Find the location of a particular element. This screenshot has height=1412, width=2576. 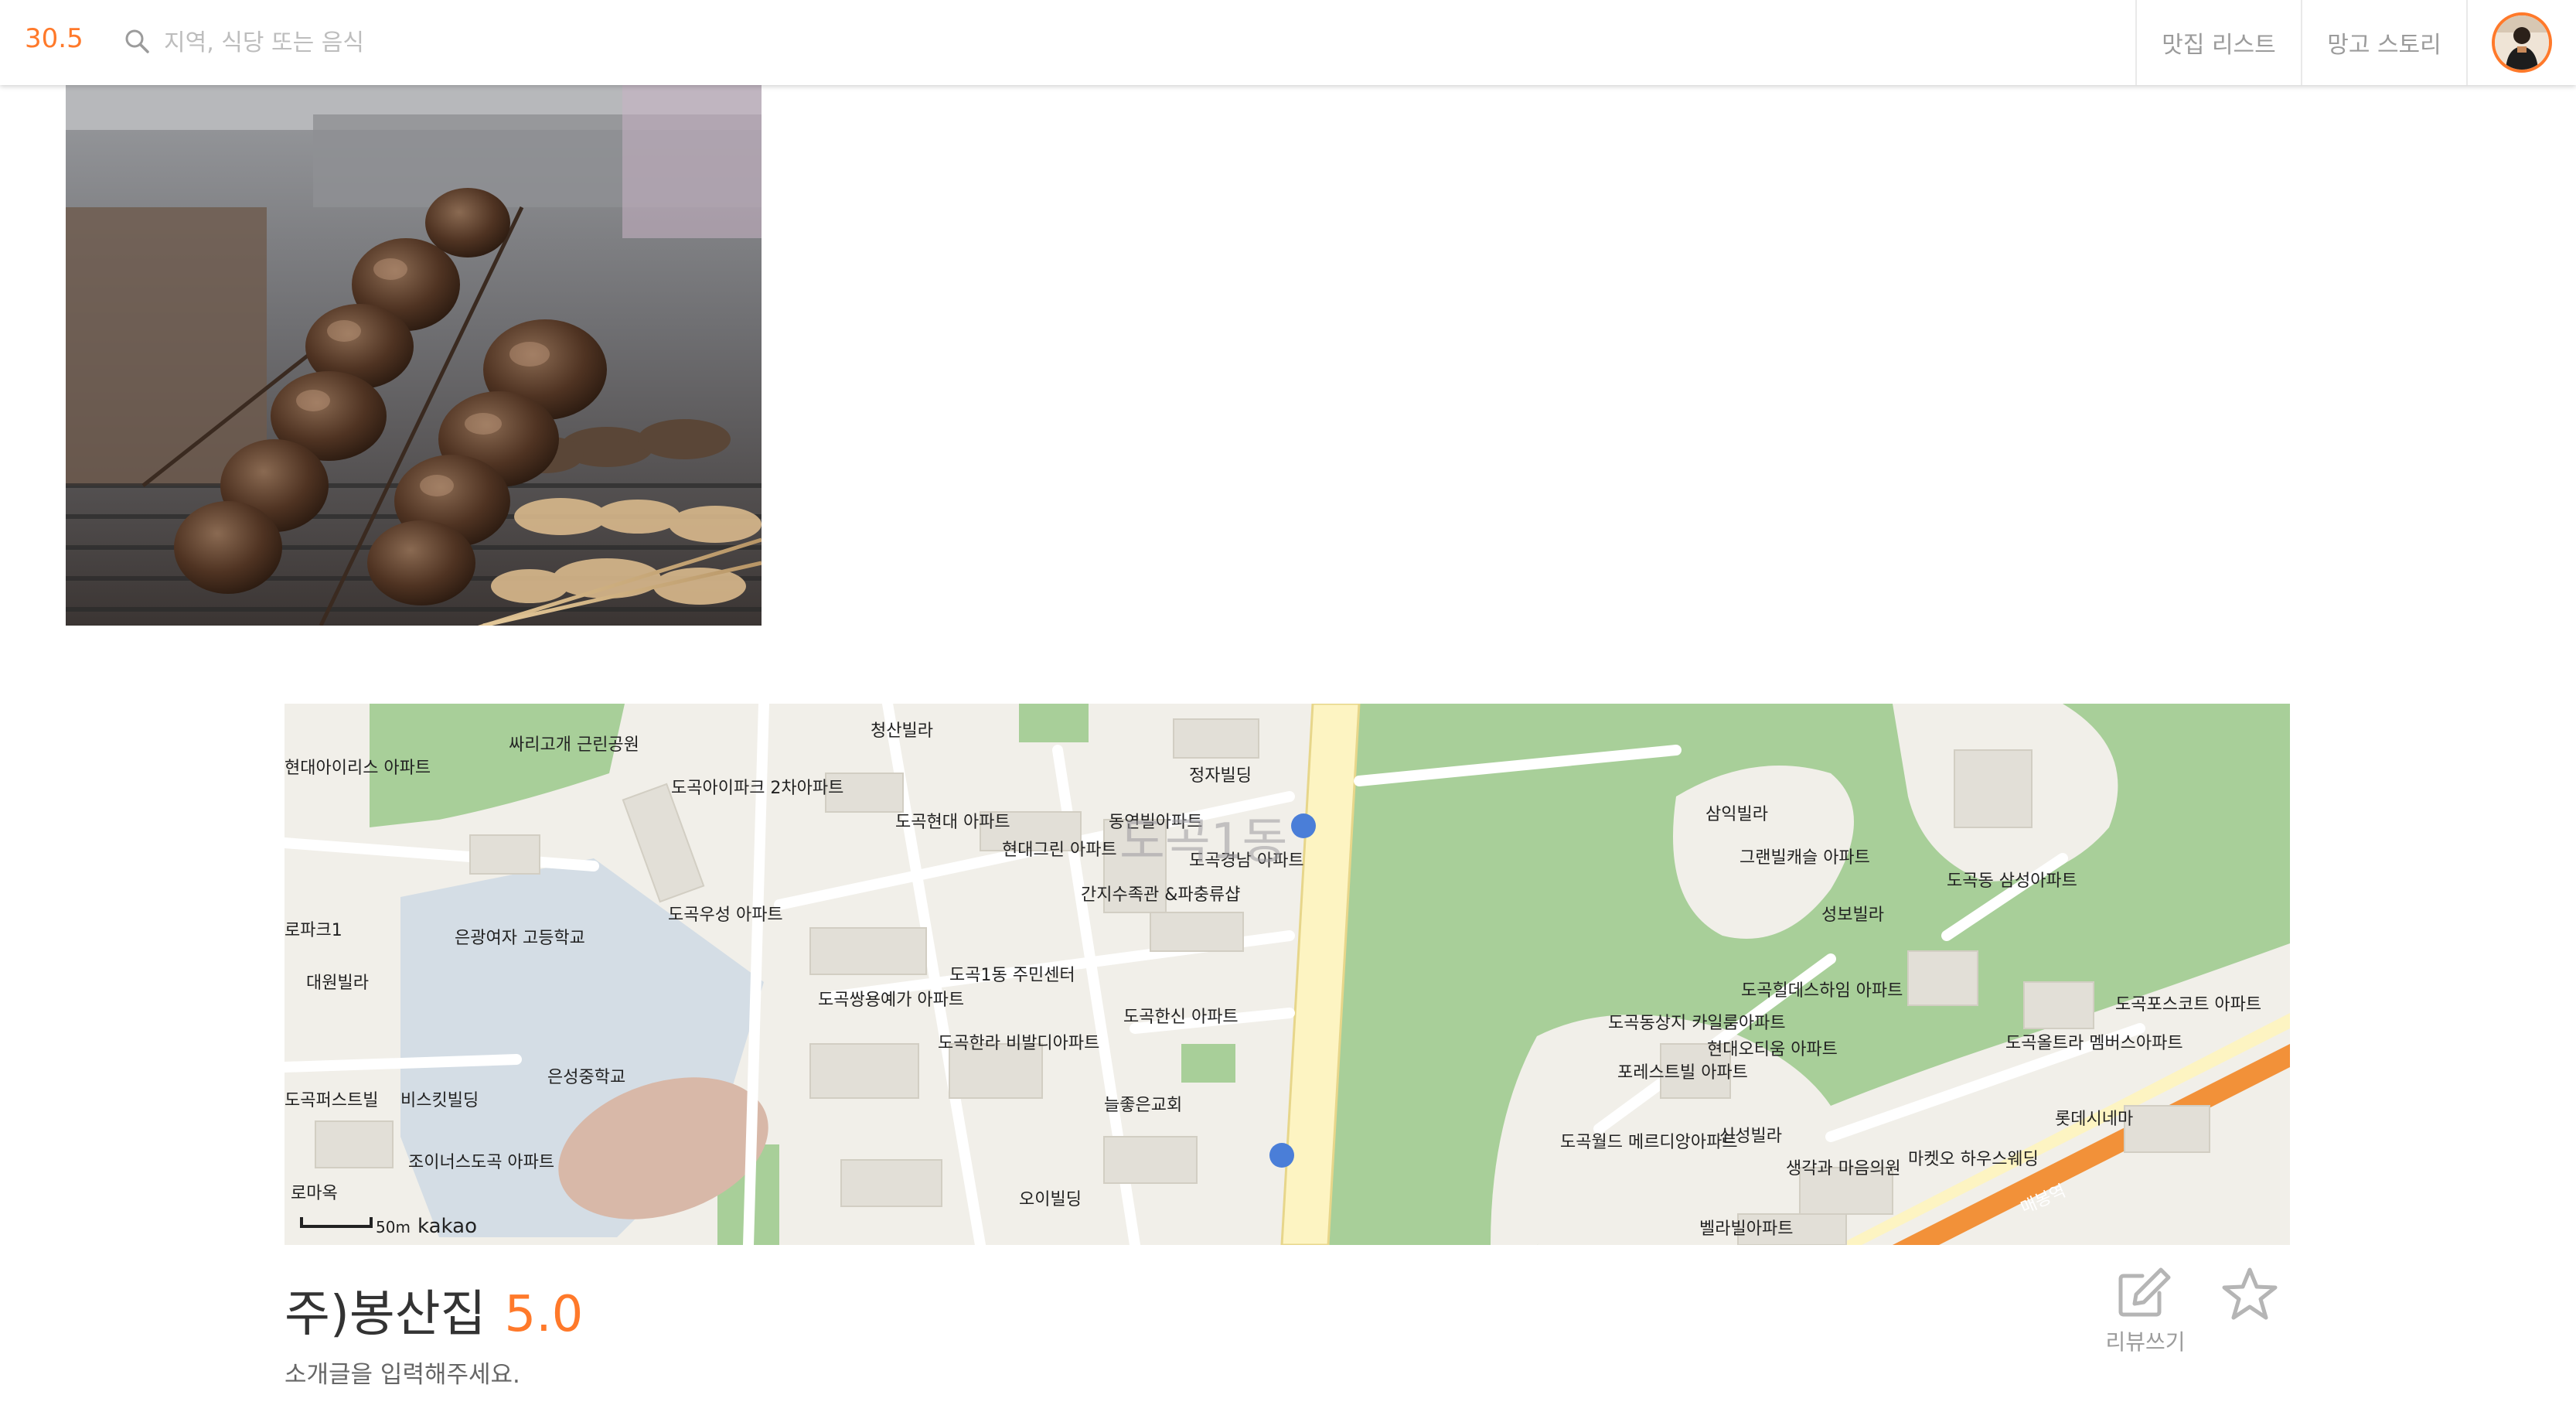

map-label: 늘좋은교회 is located at coordinates (1143, 1105).